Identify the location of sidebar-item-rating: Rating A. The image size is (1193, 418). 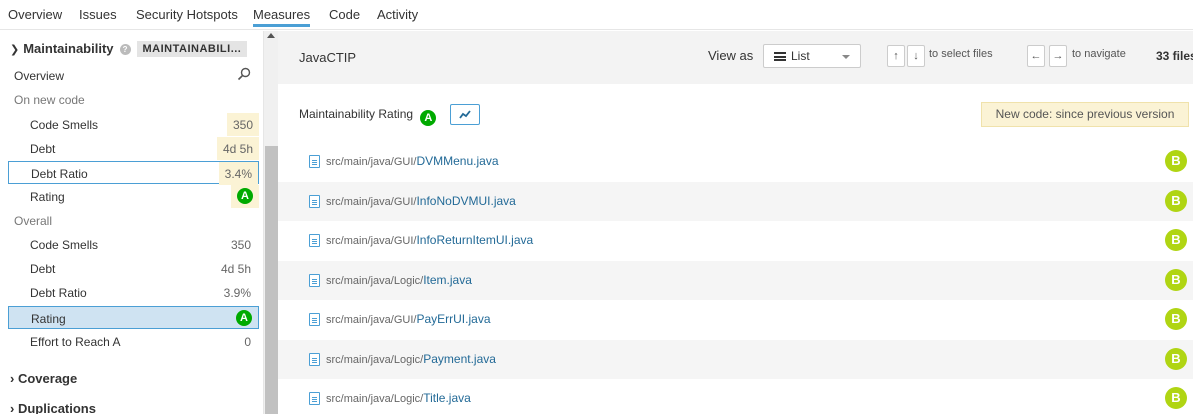
(133, 317).